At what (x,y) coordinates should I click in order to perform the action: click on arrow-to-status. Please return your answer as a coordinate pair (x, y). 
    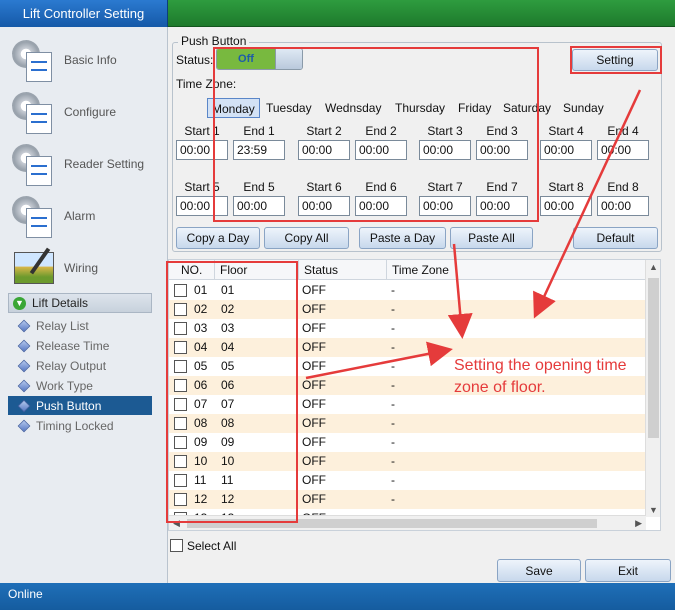
    Looking at the image, I should click on (460, 291).